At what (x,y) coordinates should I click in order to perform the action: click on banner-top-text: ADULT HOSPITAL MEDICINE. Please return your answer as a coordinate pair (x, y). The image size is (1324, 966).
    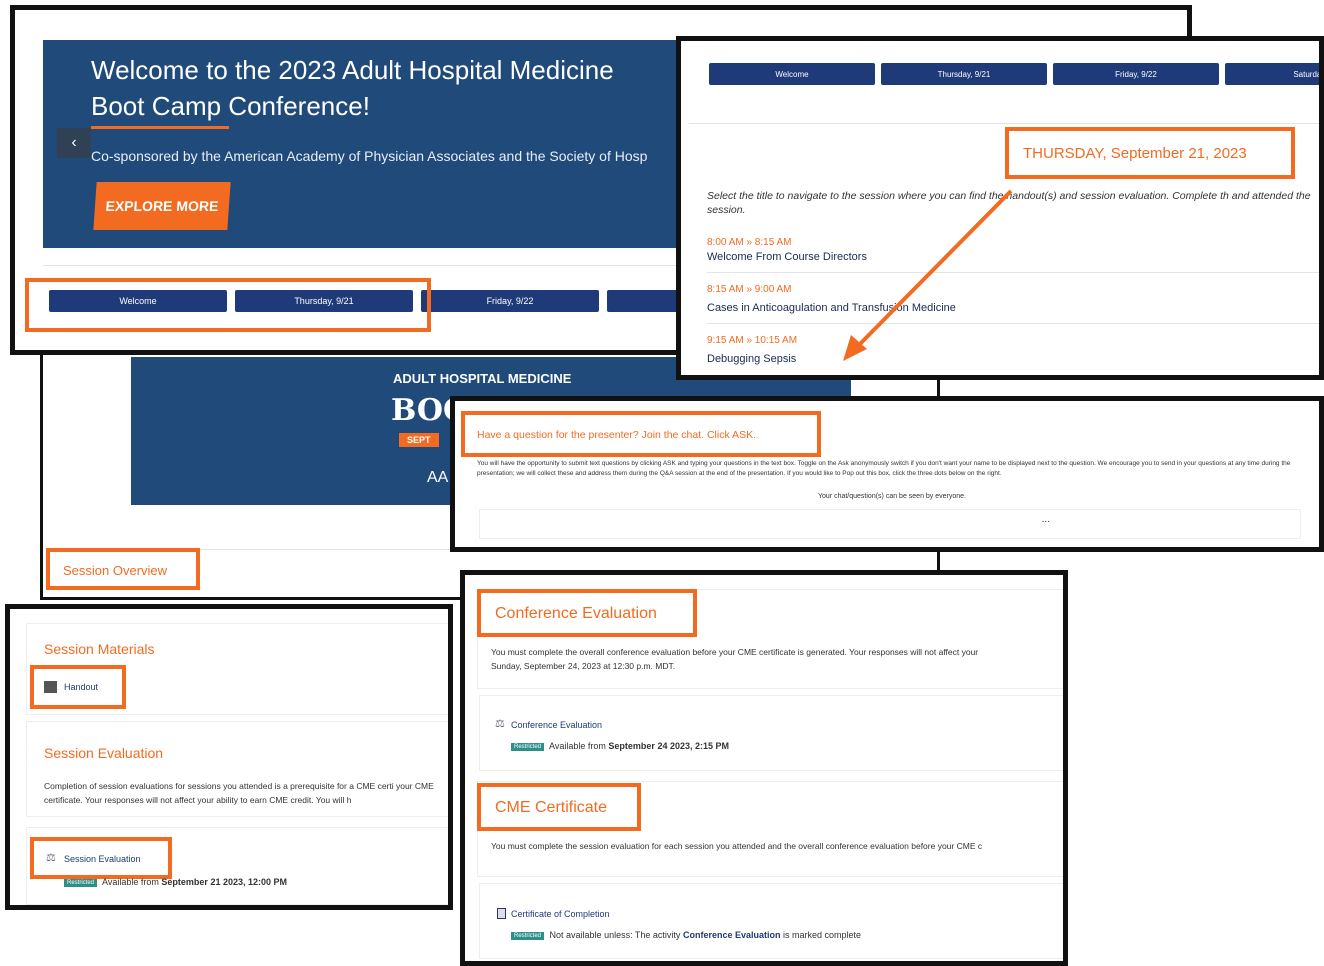
    Looking at the image, I should click on (482, 378).